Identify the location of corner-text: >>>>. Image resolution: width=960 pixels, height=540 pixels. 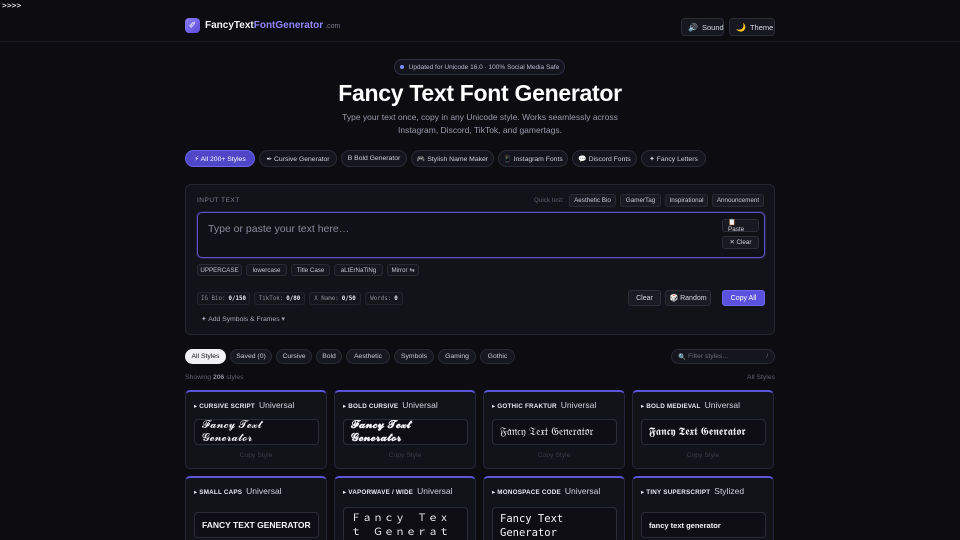
(12, 5).